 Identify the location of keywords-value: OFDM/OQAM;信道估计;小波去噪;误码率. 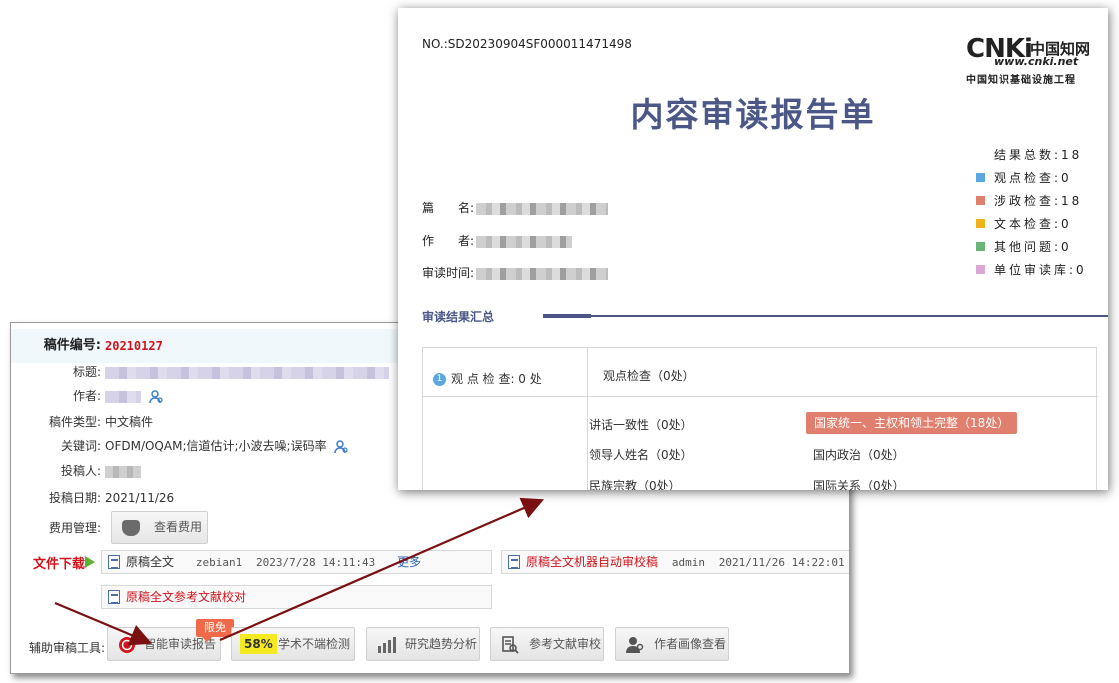
(227, 446).